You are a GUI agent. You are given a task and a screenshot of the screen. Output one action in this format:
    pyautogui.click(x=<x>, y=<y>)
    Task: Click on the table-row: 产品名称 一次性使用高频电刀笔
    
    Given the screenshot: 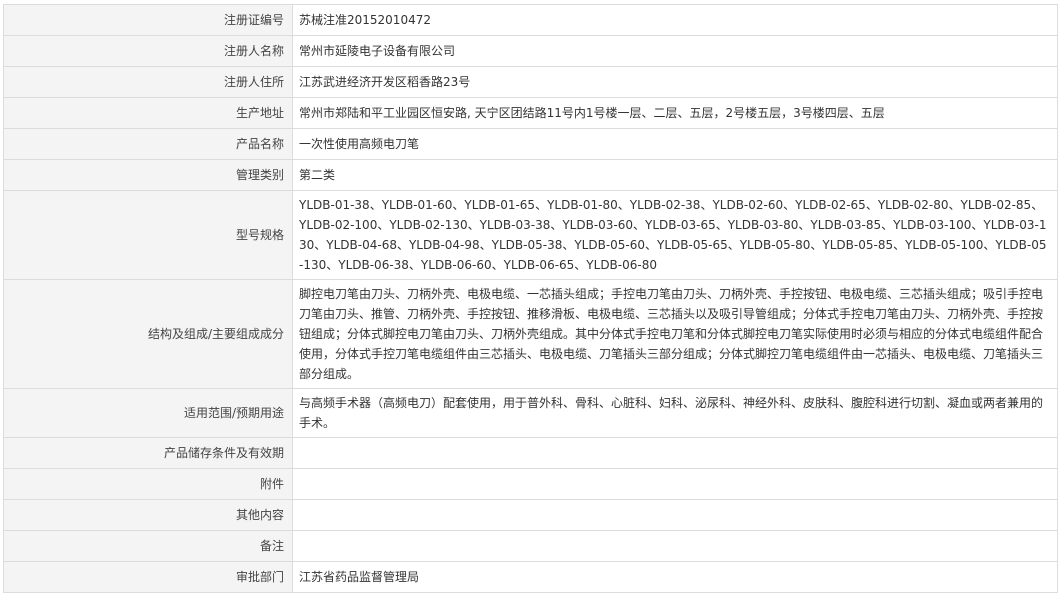 What is the action you would take?
    pyautogui.click(x=530, y=144)
    